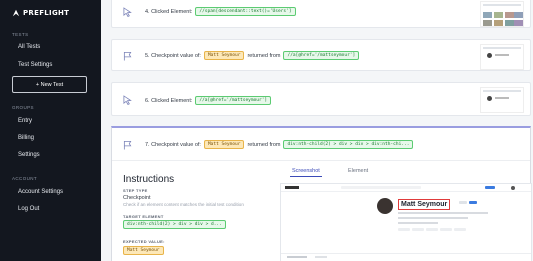  What do you see at coordinates (306, 176) in the screenshot?
I see `active-tab-indicator` at bounding box center [306, 176].